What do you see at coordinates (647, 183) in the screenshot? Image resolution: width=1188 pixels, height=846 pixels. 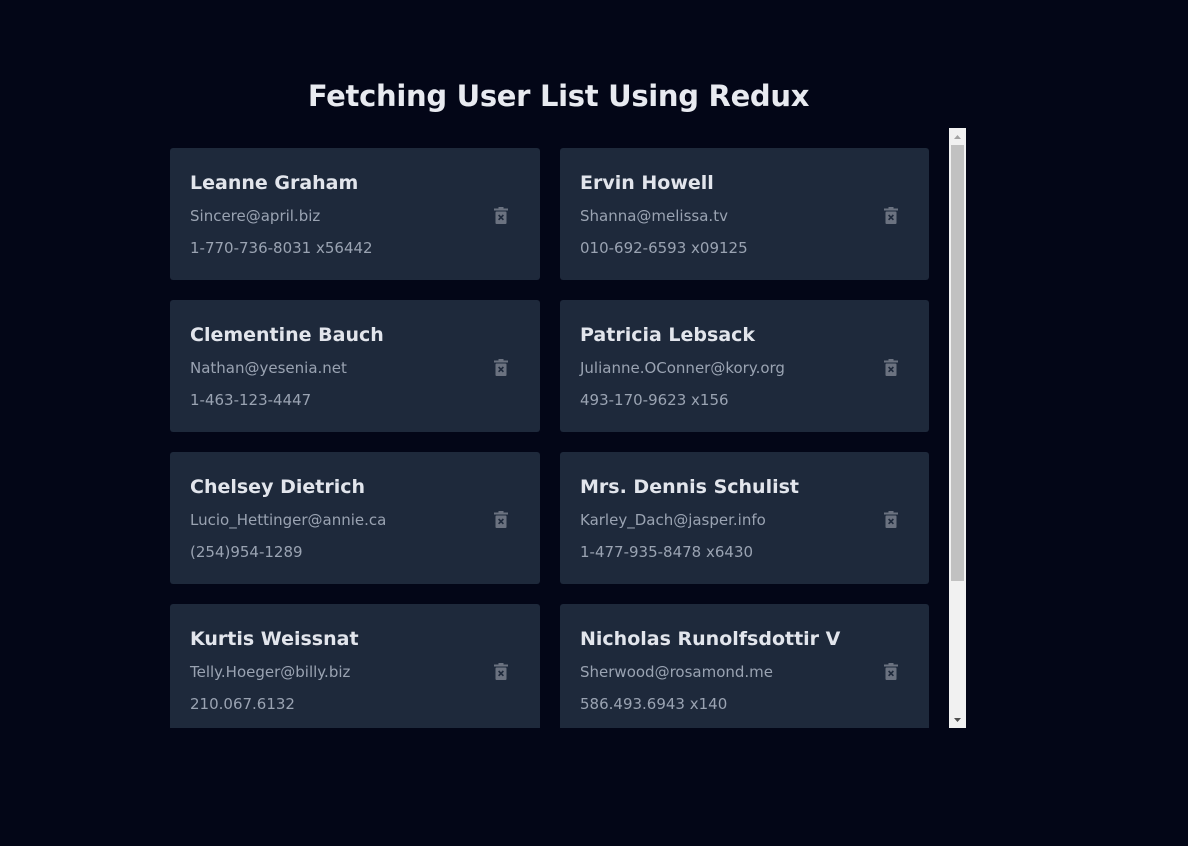 I see `user-name: Ervin Howell` at bounding box center [647, 183].